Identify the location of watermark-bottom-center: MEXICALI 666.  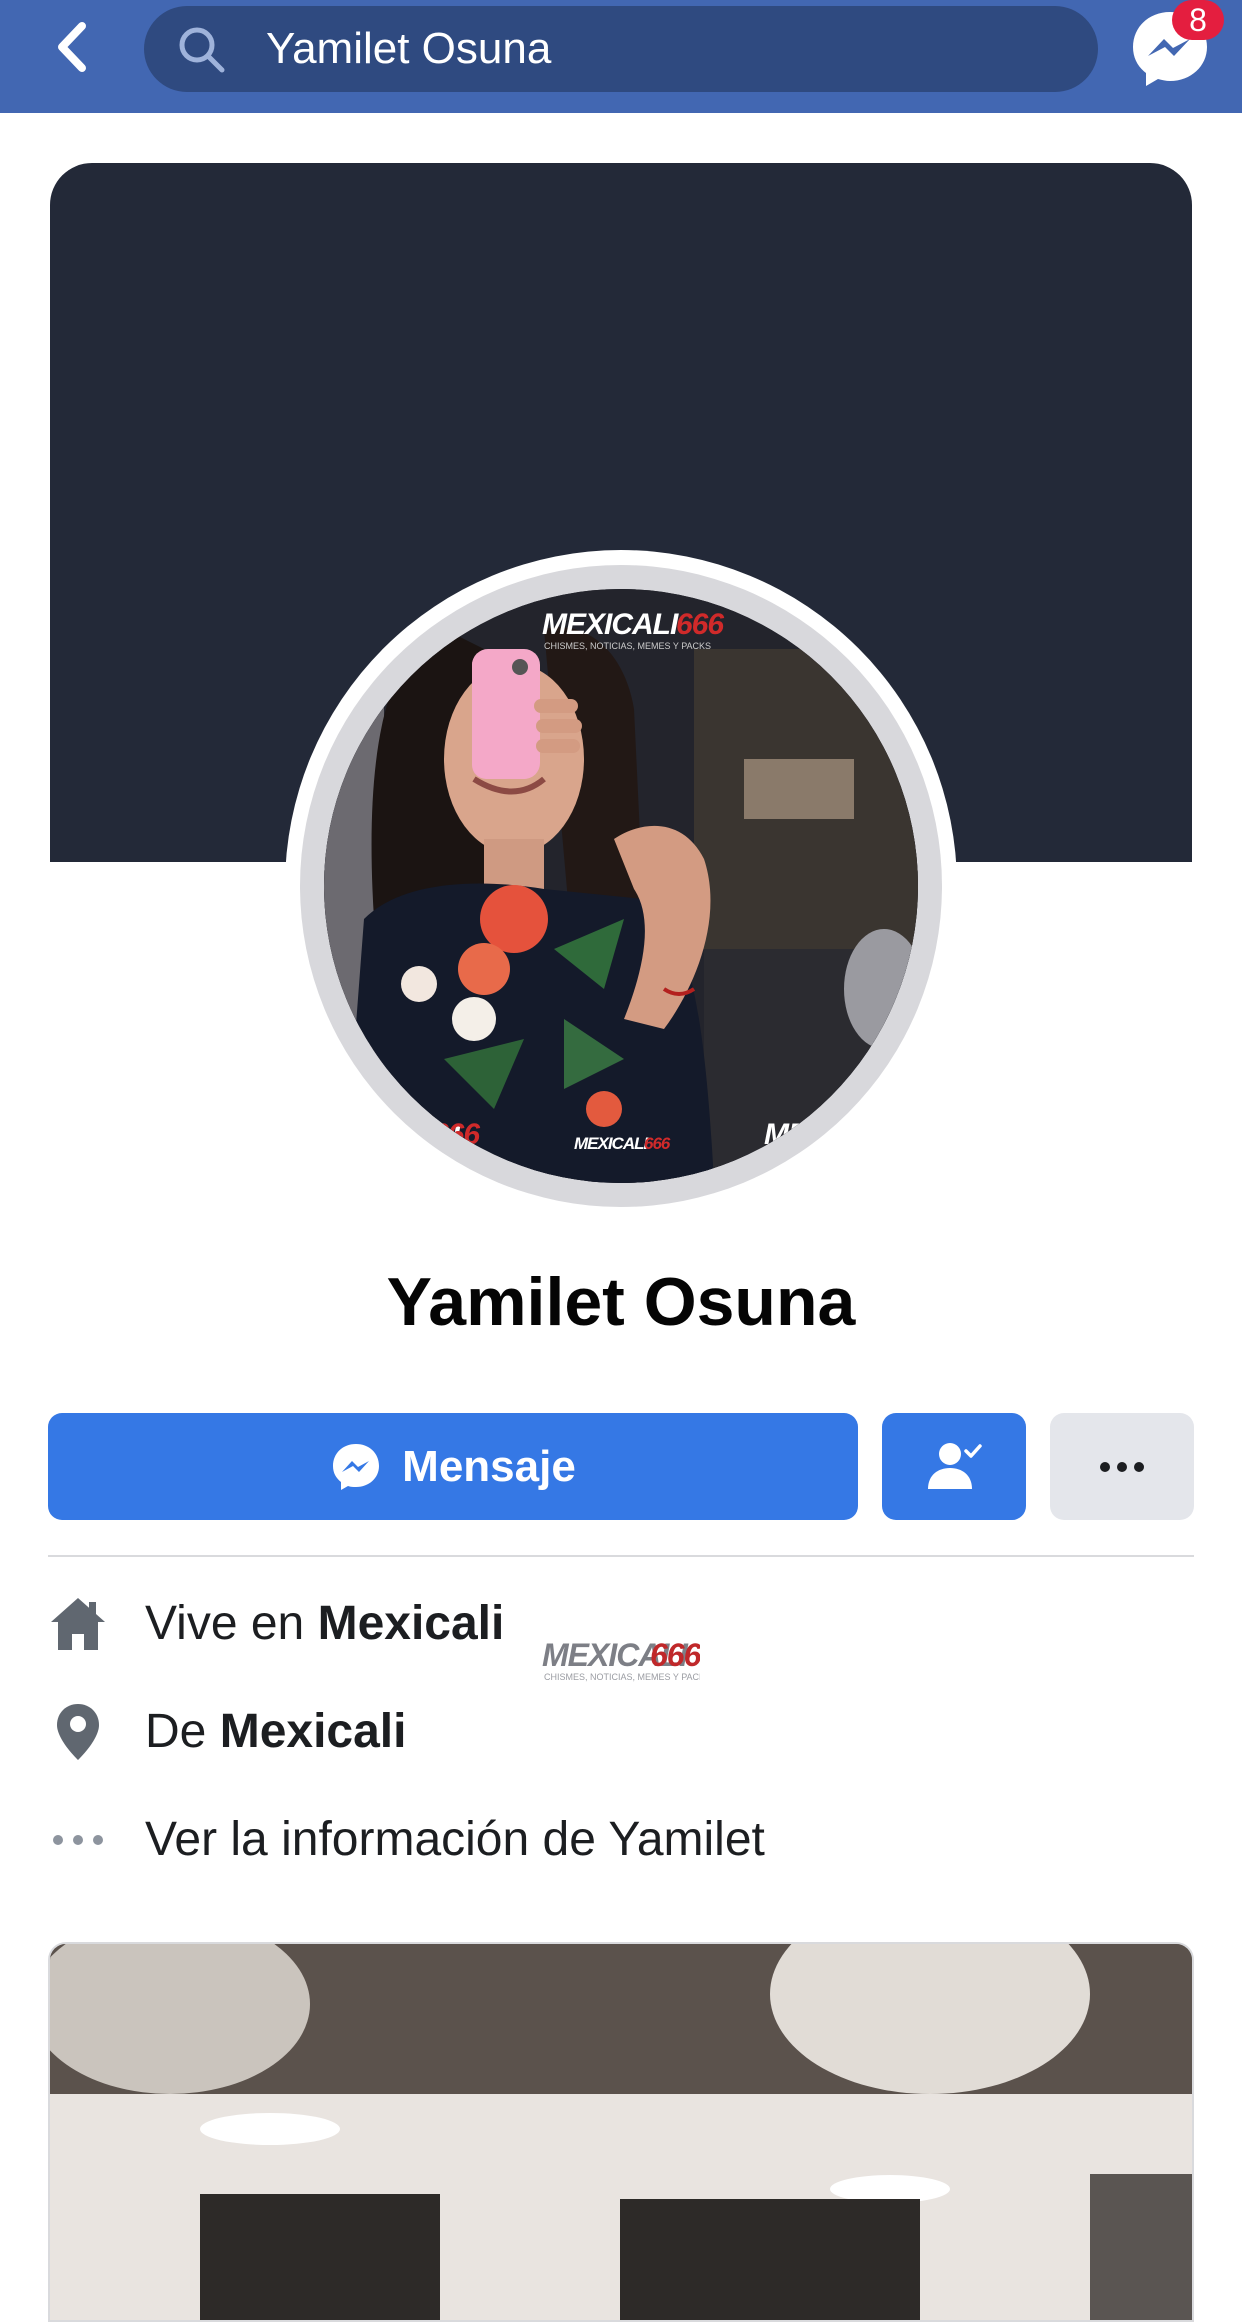
(623, 1143).